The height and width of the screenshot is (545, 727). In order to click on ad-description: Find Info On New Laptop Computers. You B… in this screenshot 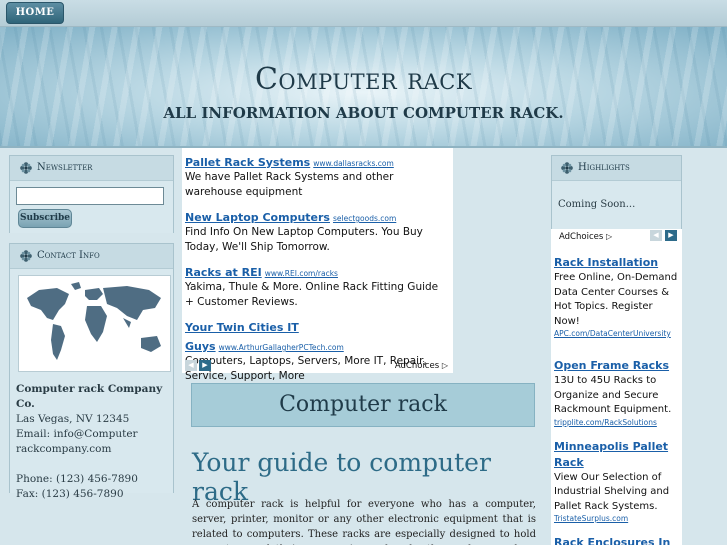, I will do `click(304, 239)`.